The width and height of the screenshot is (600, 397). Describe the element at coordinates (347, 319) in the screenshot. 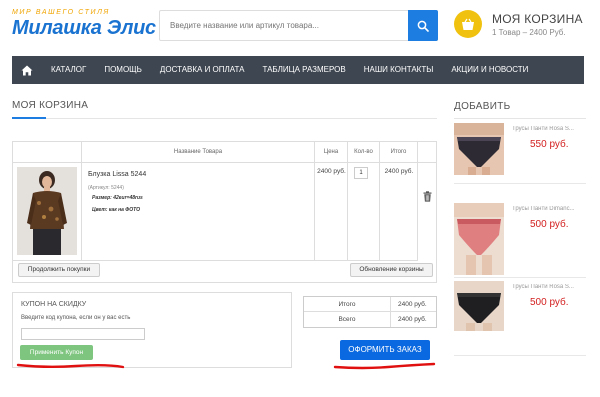

I see `total-label: Всего` at that location.